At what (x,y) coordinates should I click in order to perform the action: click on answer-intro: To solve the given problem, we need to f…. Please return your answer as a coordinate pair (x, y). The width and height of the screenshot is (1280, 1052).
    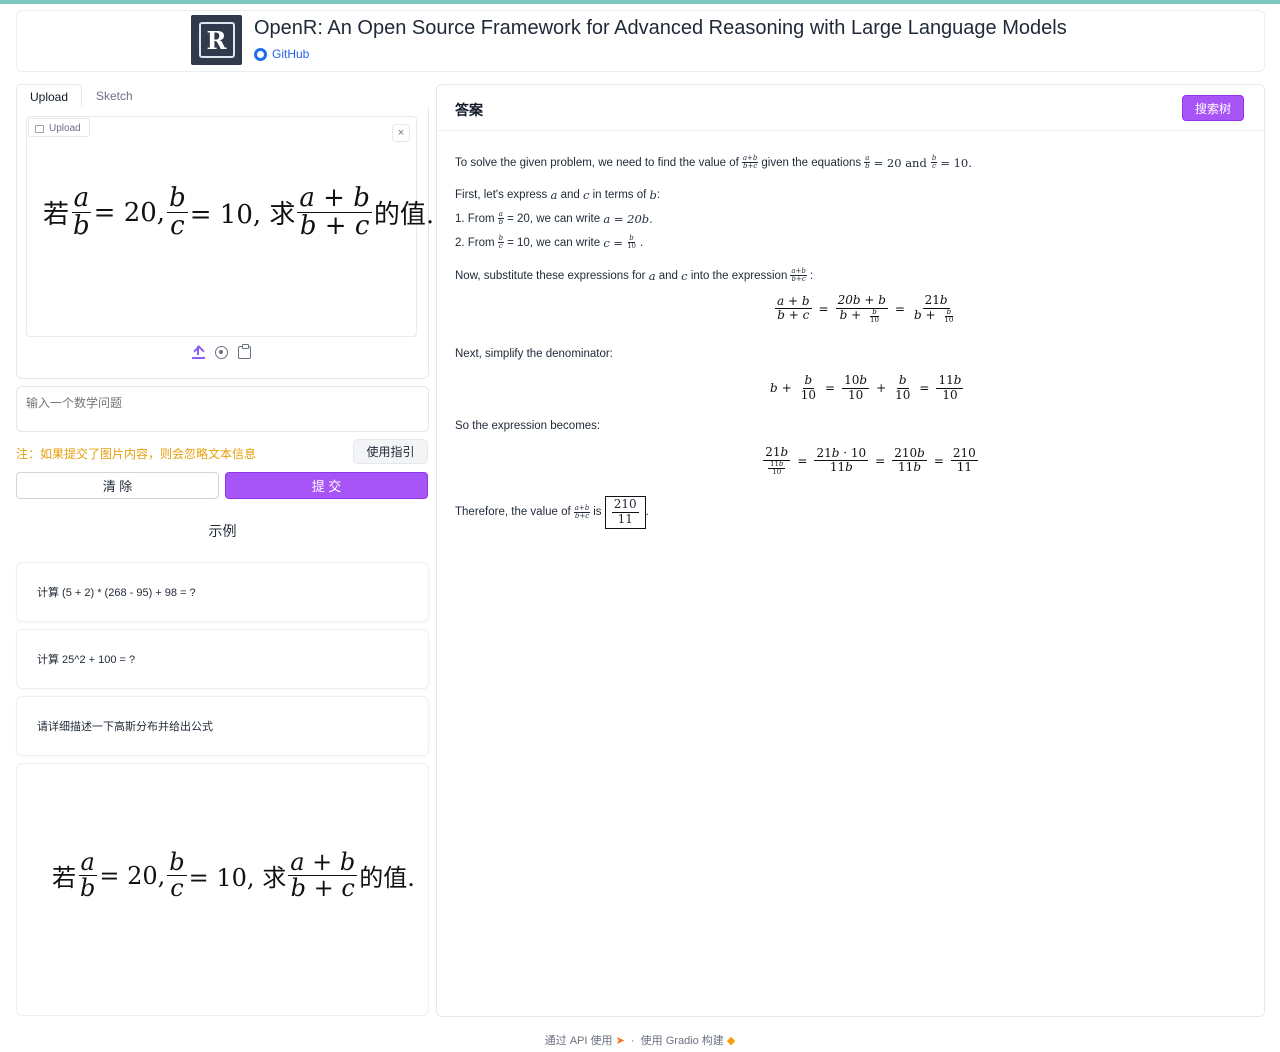
    Looking at the image, I should click on (713, 162).